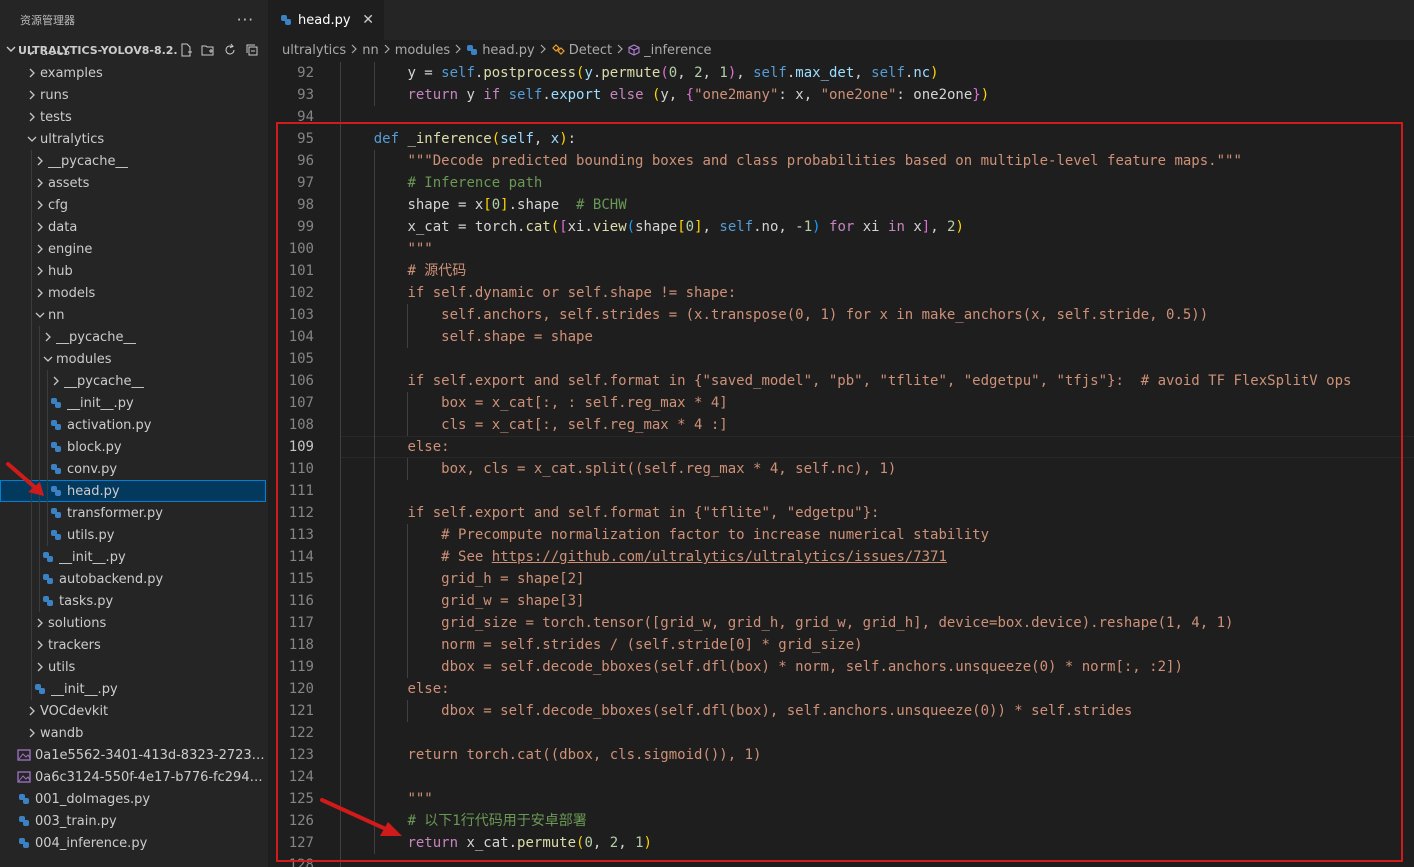  I want to click on folder-item: solutions, so click(133, 623).